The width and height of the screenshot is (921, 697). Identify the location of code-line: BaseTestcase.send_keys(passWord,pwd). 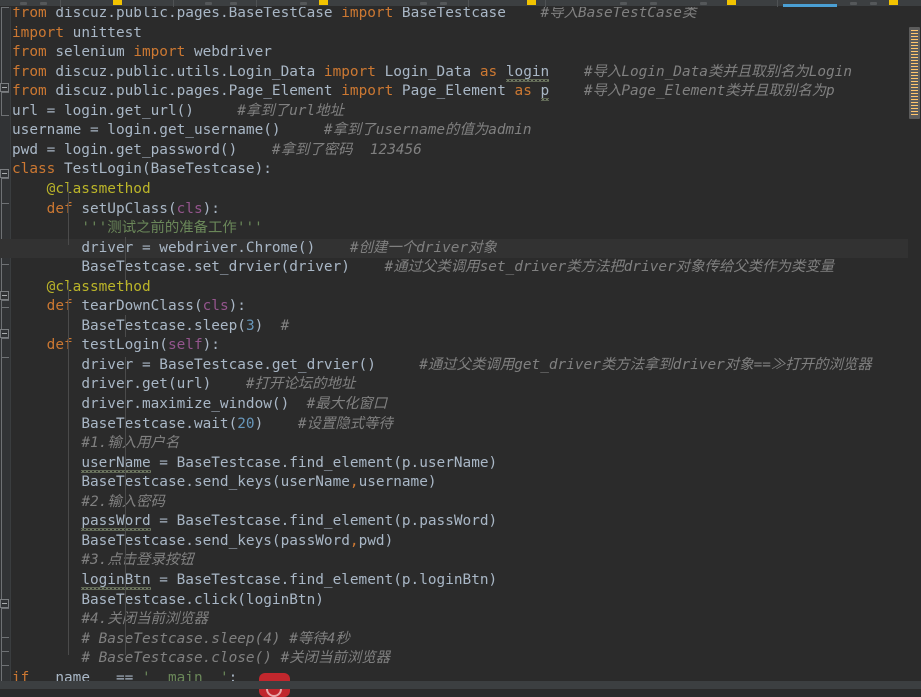
(460, 542).